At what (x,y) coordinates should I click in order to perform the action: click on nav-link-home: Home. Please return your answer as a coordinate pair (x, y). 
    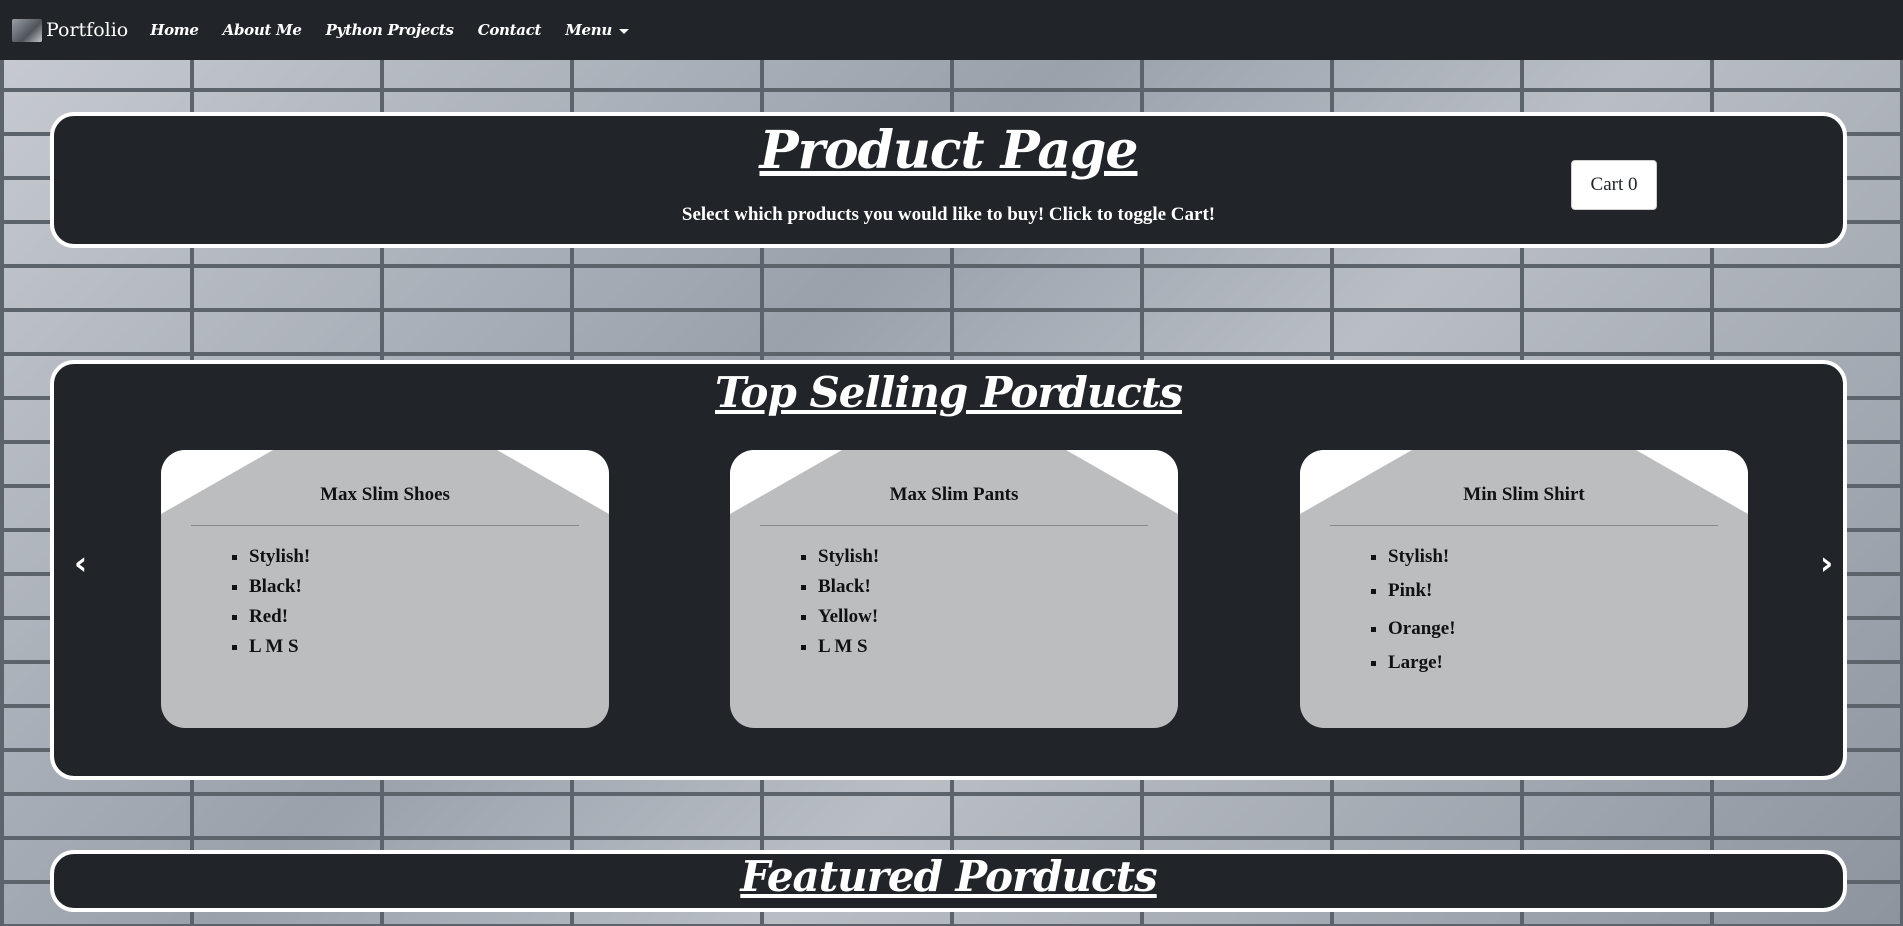
    Looking at the image, I should click on (174, 30).